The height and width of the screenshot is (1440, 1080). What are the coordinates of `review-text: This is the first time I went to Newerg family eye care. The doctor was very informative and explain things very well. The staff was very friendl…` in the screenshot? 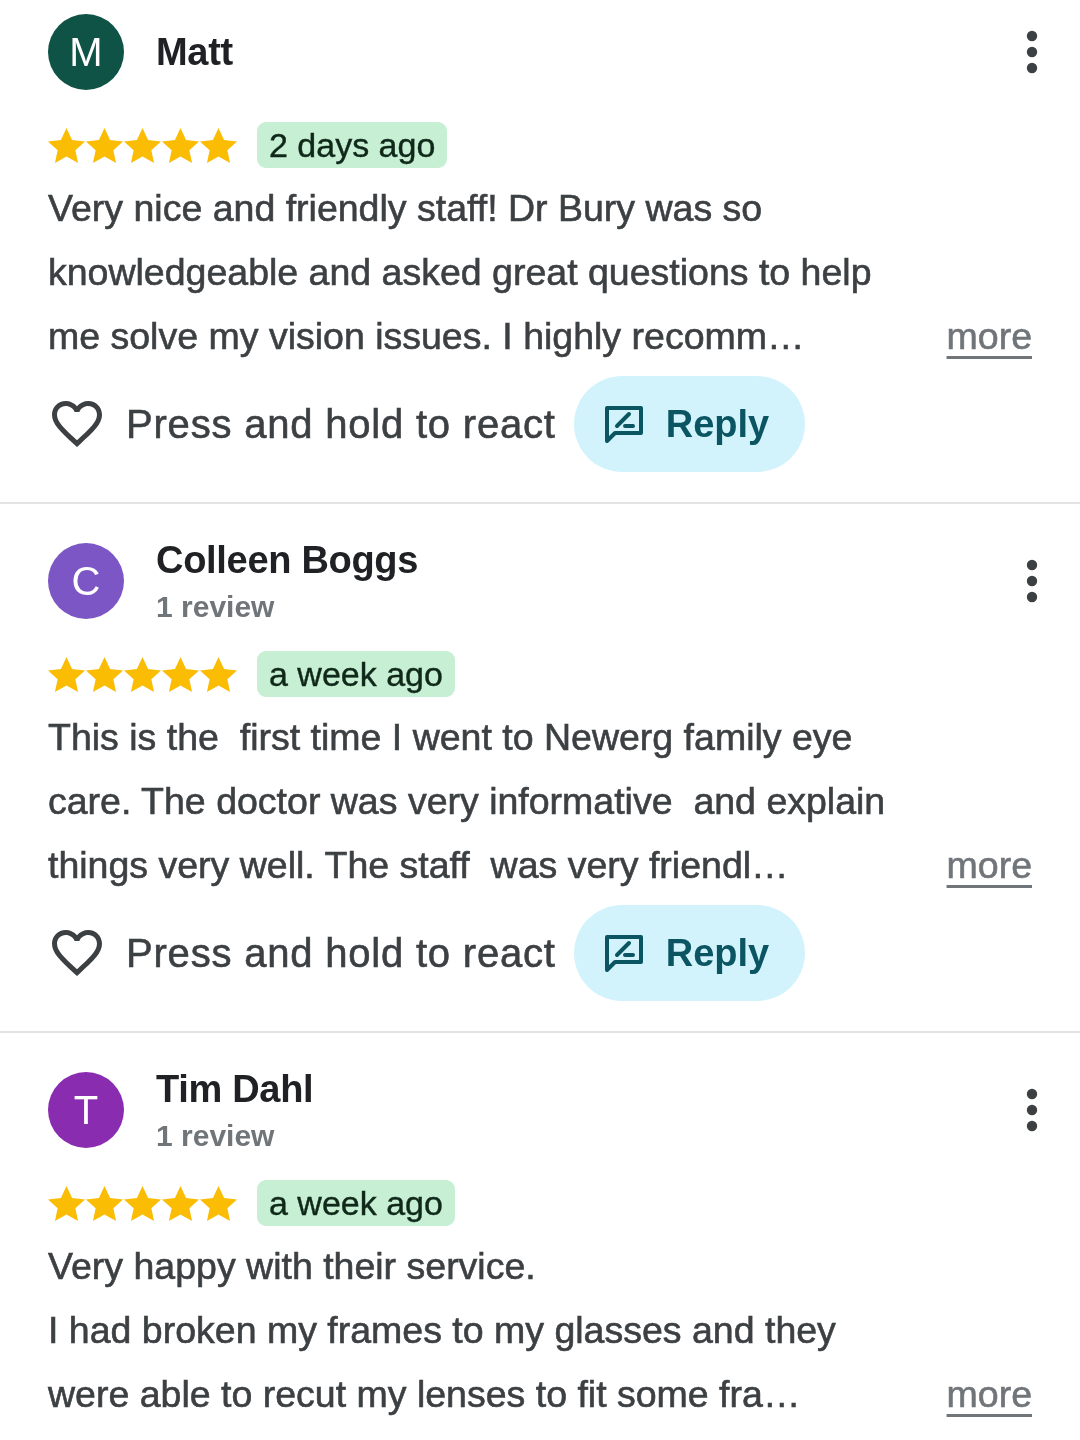 It's located at (467, 801).